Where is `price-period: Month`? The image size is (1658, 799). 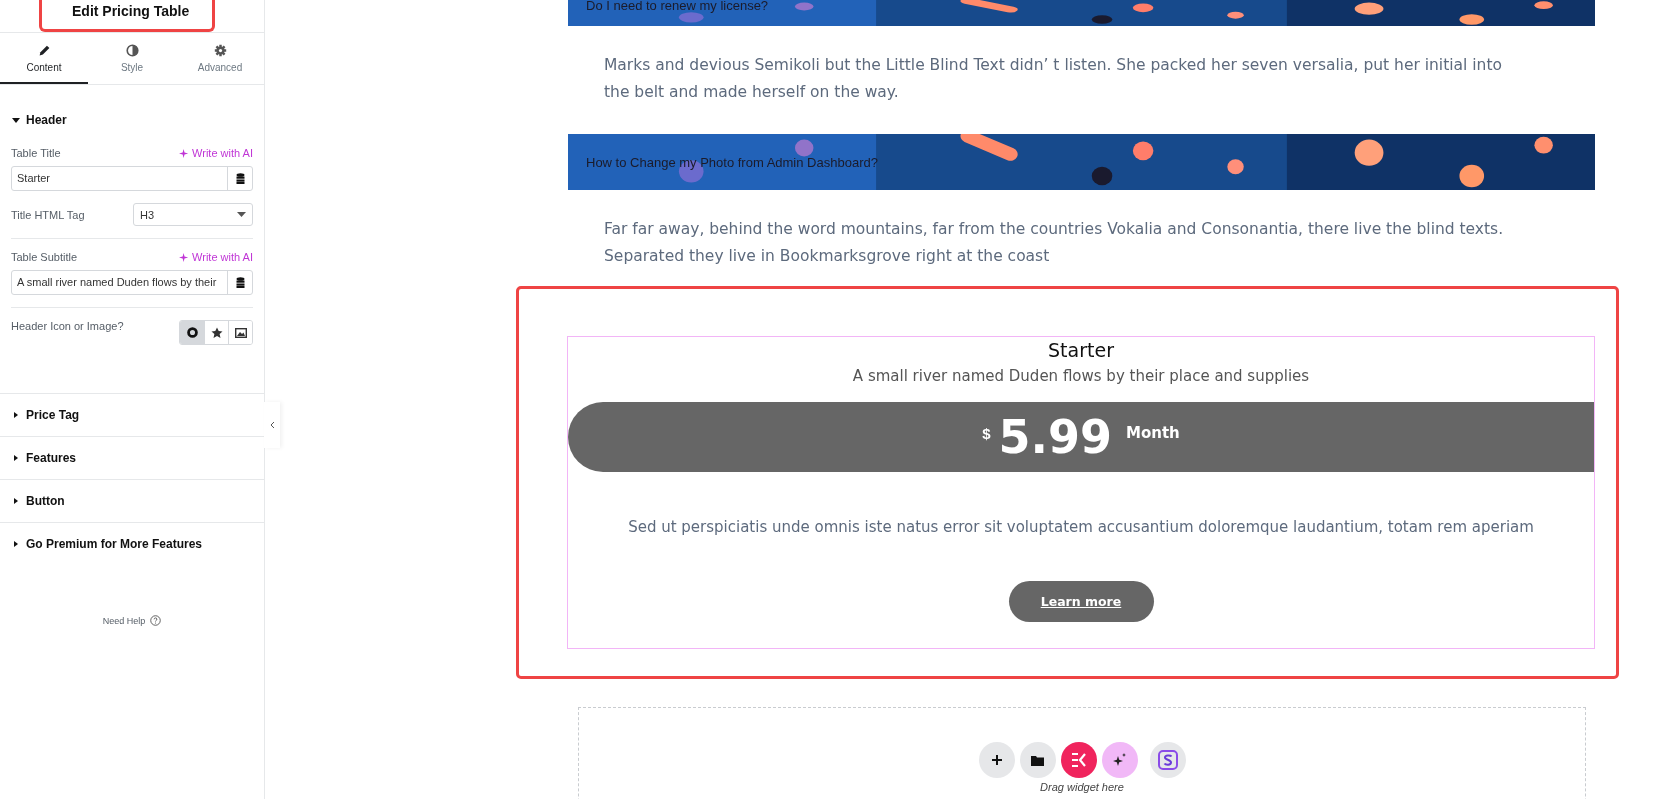 price-period: Month is located at coordinates (1153, 433).